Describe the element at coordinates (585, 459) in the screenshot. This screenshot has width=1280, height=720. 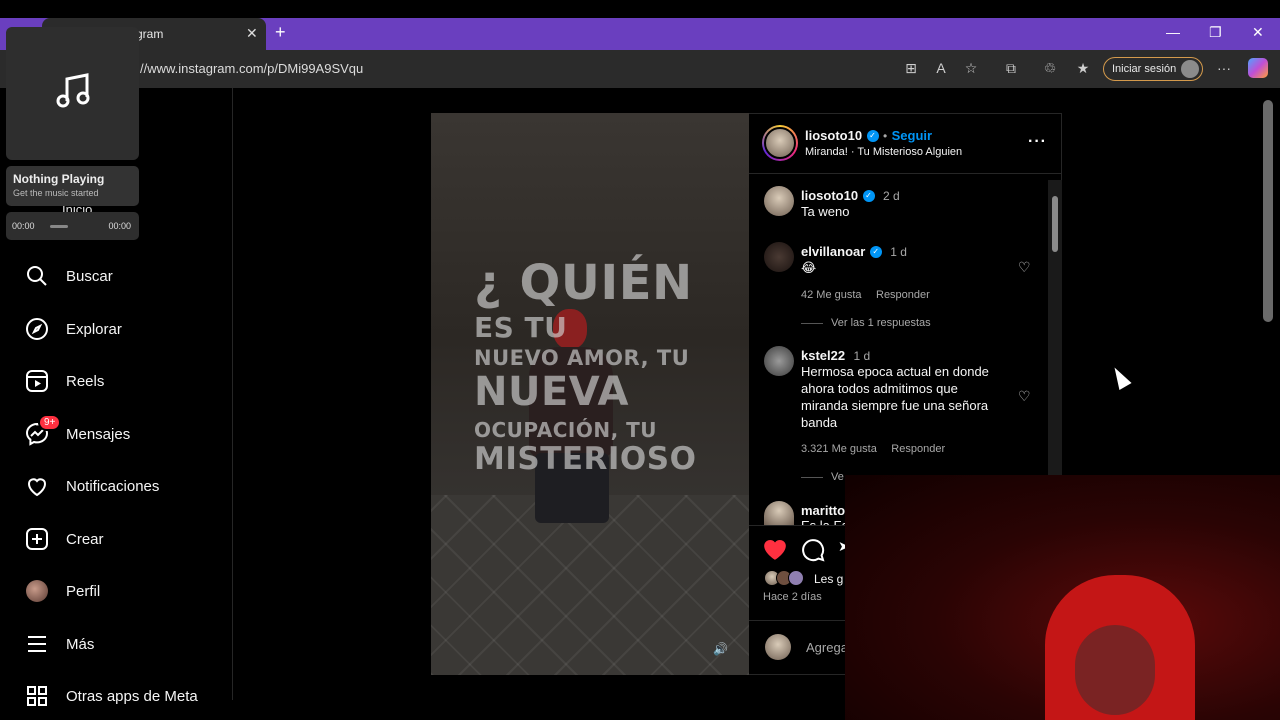
I see `overlay-line-6: MISTERIOSO` at that location.